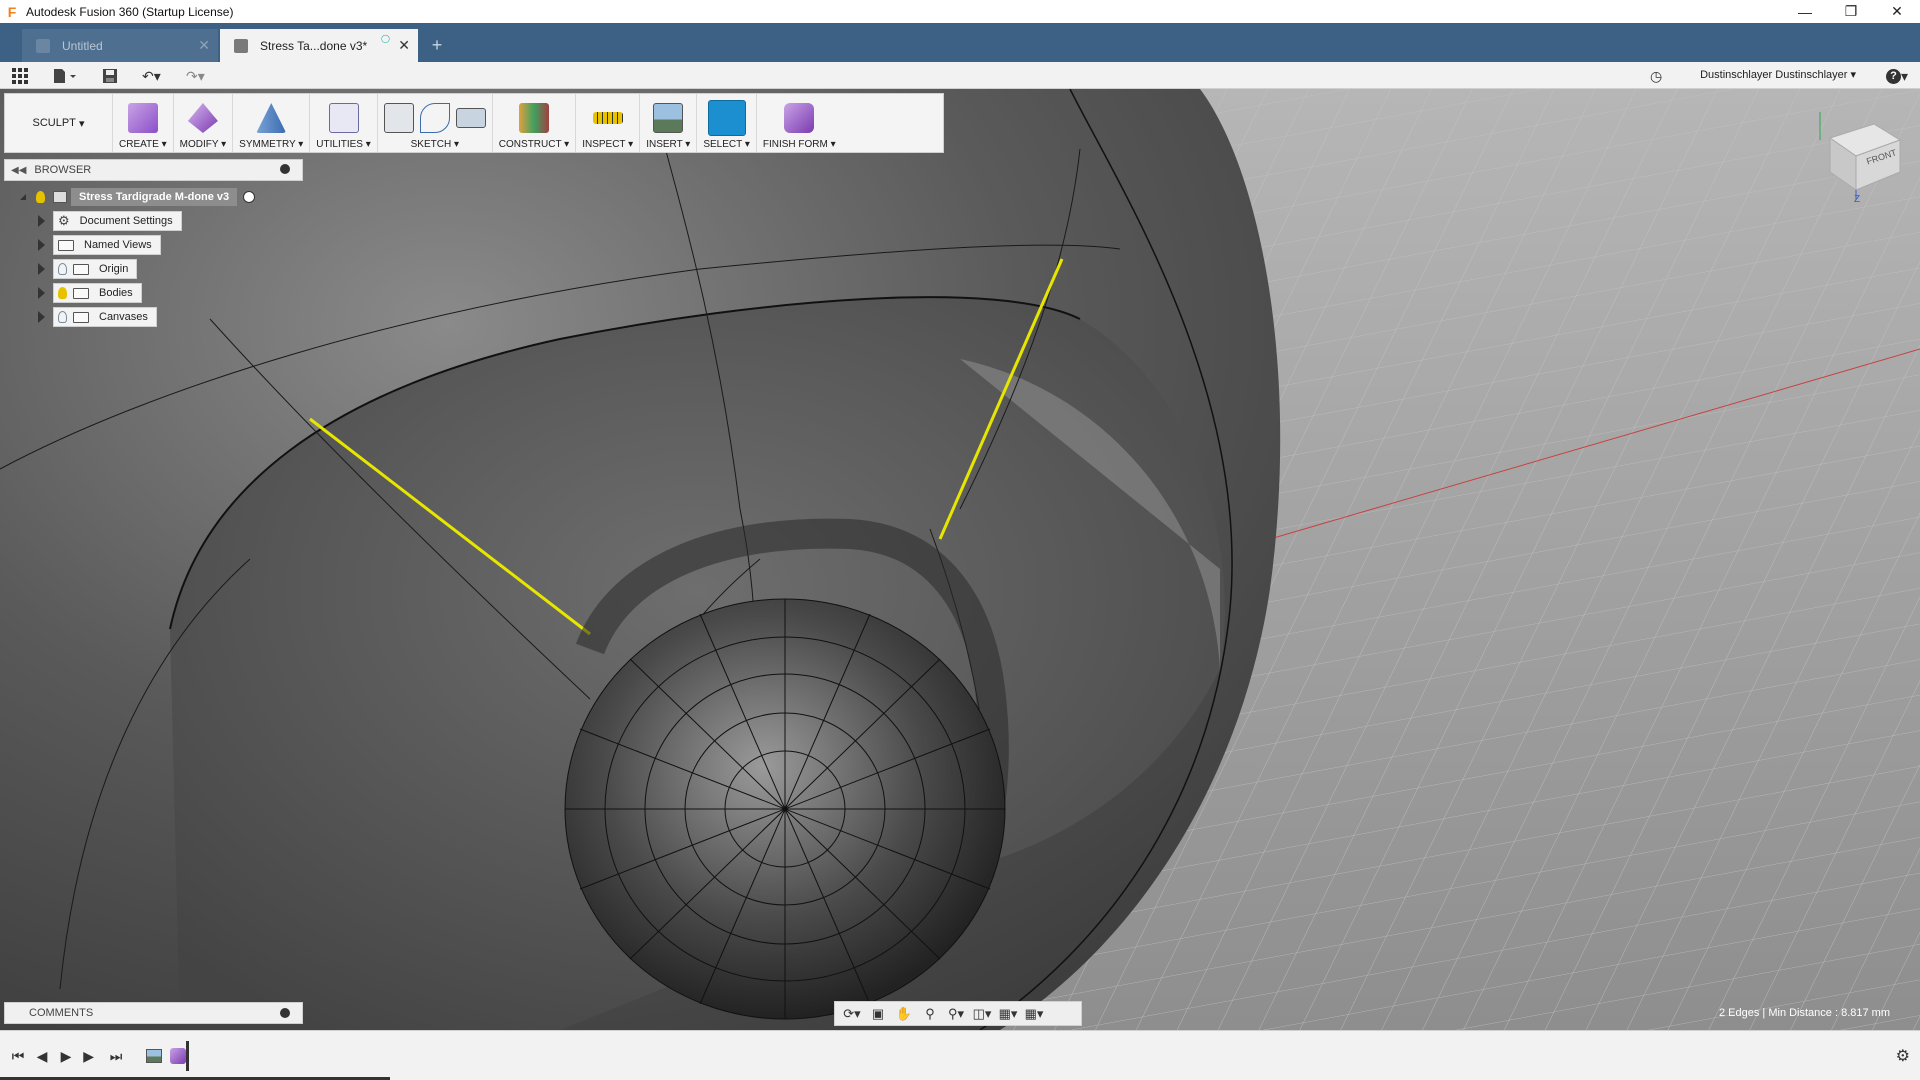  What do you see at coordinates (116, 293) in the screenshot?
I see `node-label: Bodies` at bounding box center [116, 293].